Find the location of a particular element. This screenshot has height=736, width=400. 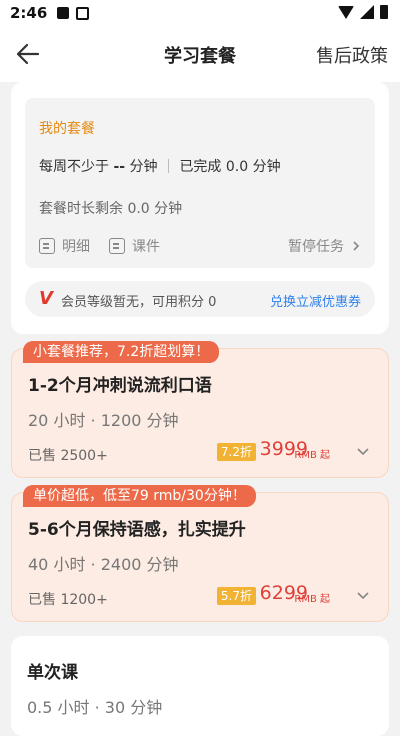

discount-badge: 7.2折 is located at coordinates (236, 452).